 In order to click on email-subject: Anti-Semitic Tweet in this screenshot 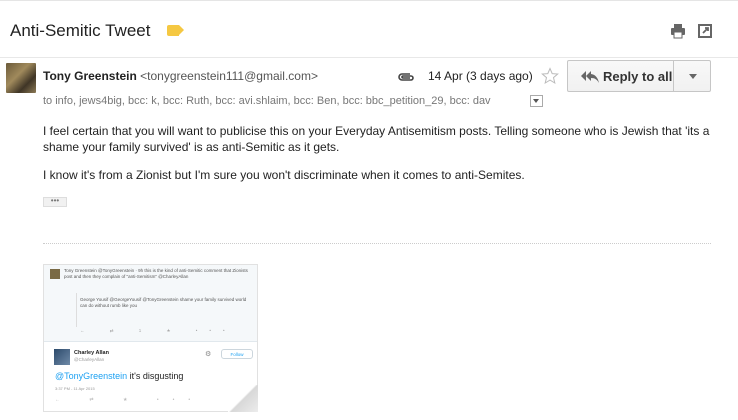, I will do `click(80, 30)`.